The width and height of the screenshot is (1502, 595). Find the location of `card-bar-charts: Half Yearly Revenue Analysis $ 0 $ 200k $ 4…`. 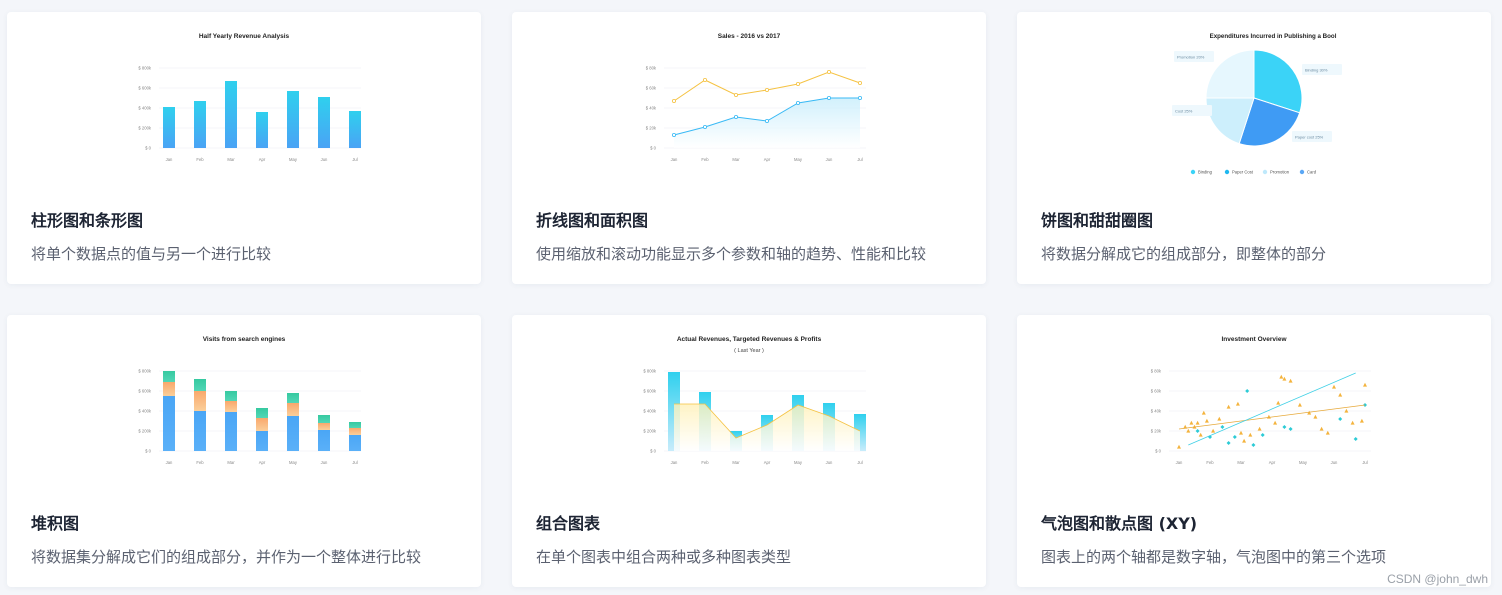

card-bar-charts: Half Yearly Revenue Analysis $ 0 $ 200k $ 4… is located at coordinates (244, 148).